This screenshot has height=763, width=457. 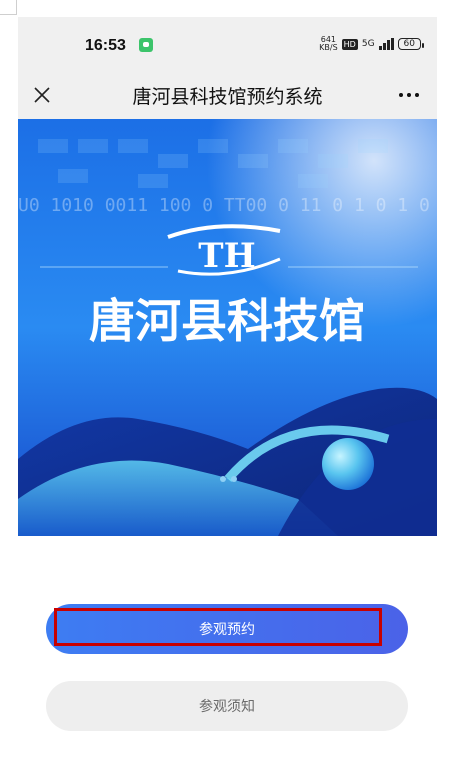 I want to click on visit-reservation-label: 参观预约, so click(x=227, y=630).